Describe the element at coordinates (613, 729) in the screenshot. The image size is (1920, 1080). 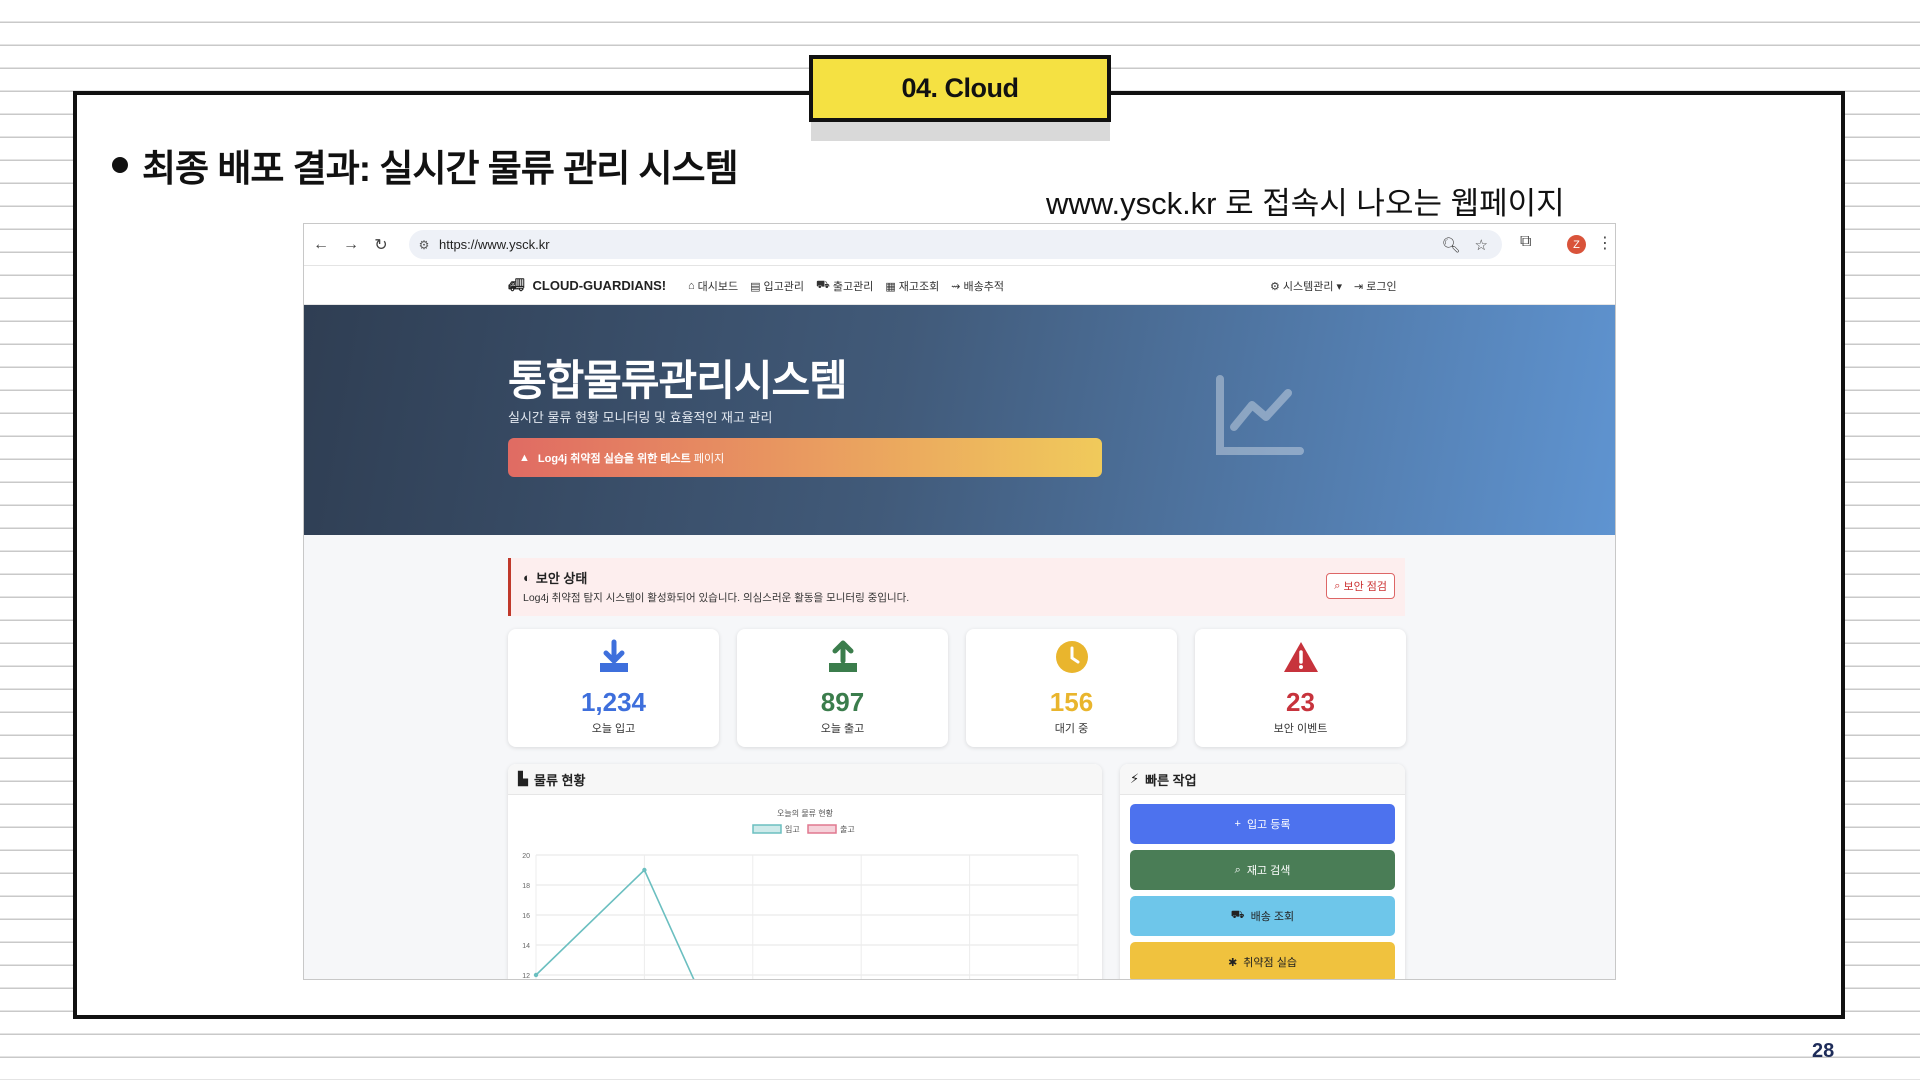
I see `stat-label-inbound: 오늘 입고` at that location.